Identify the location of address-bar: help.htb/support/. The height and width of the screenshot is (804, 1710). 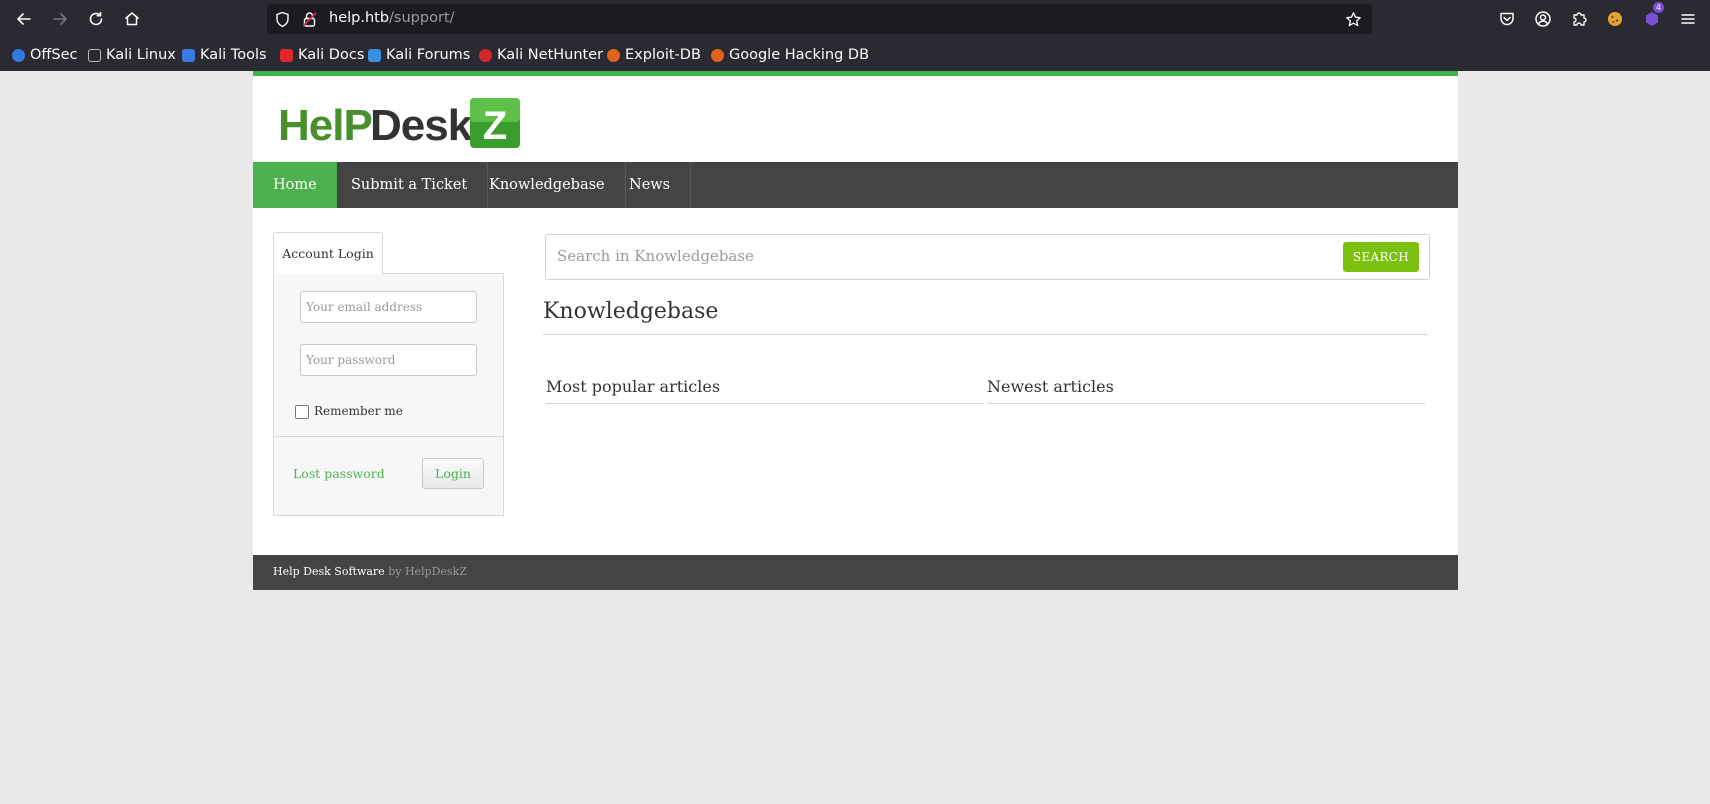
(819, 19).